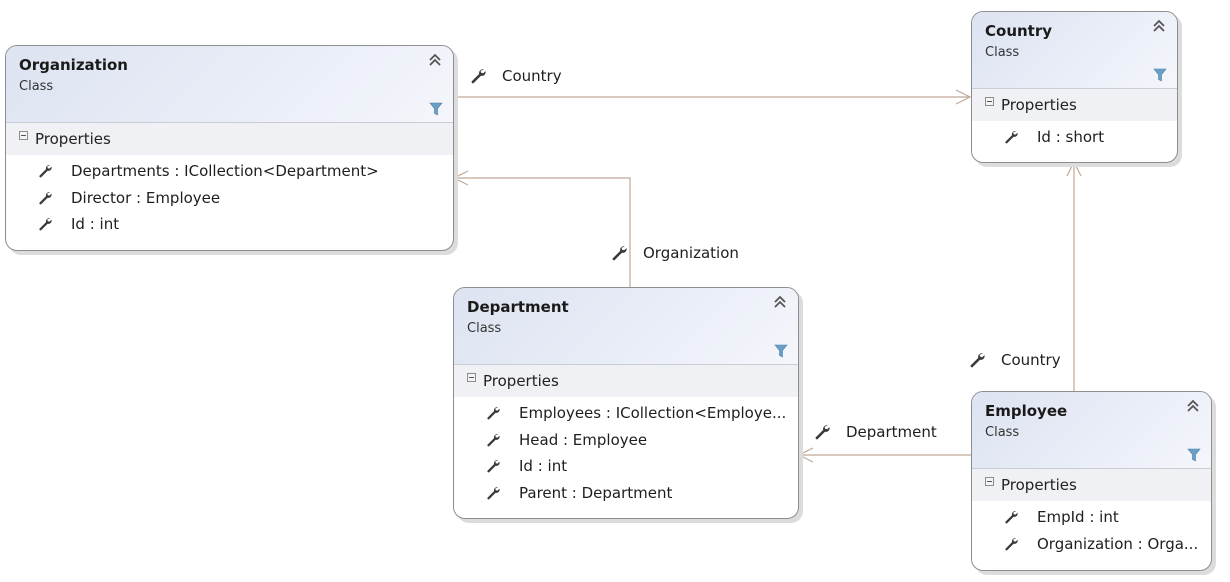  I want to click on property-text: Head : Employee, so click(583, 439).